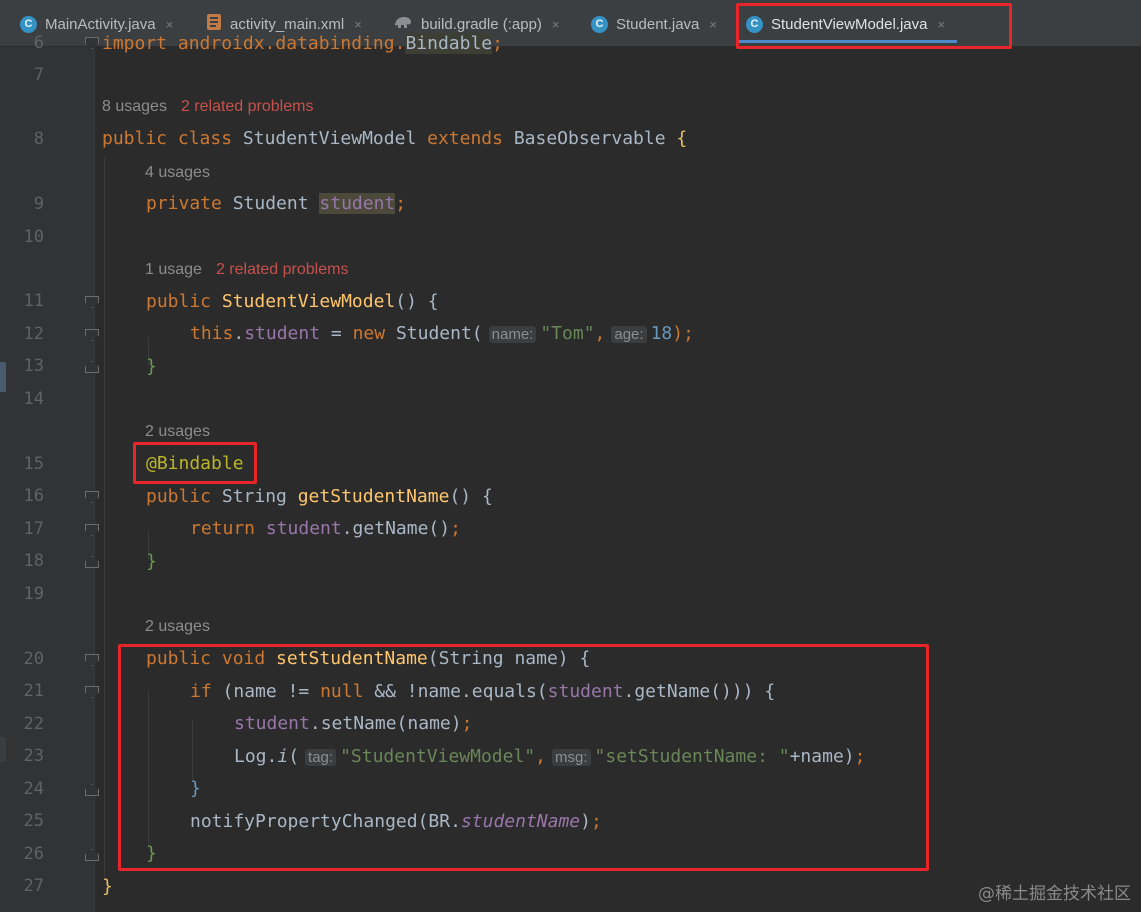 The height and width of the screenshot is (912, 1141). What do you see at coordinates (33, 334) in the screenshot?
I see `line-number: 12` at bounding box center [33, 334].